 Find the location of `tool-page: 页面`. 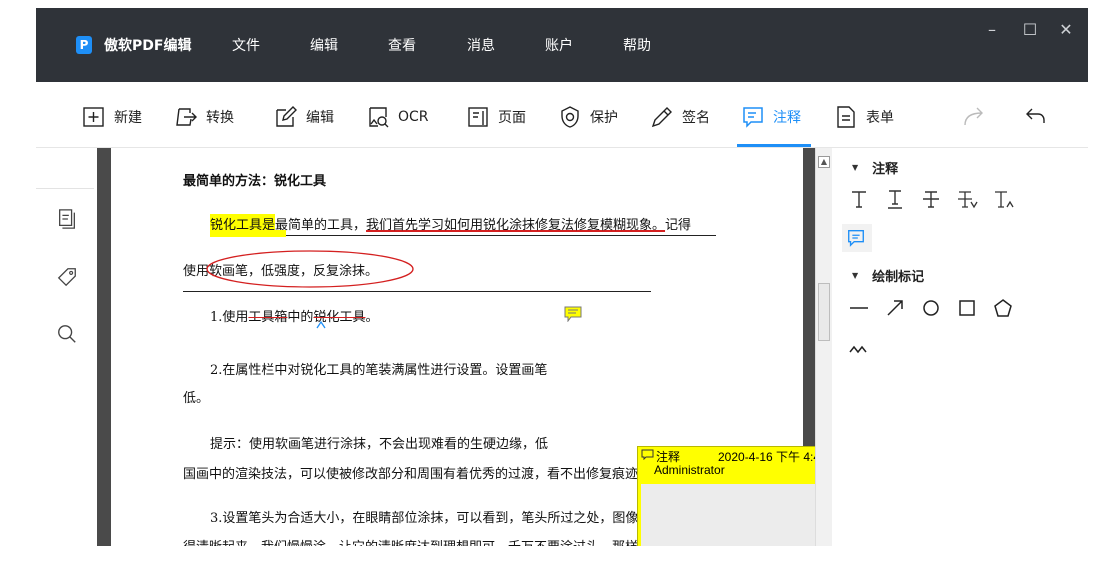

tool-page: 页面 is located at coordinates (496, 117).